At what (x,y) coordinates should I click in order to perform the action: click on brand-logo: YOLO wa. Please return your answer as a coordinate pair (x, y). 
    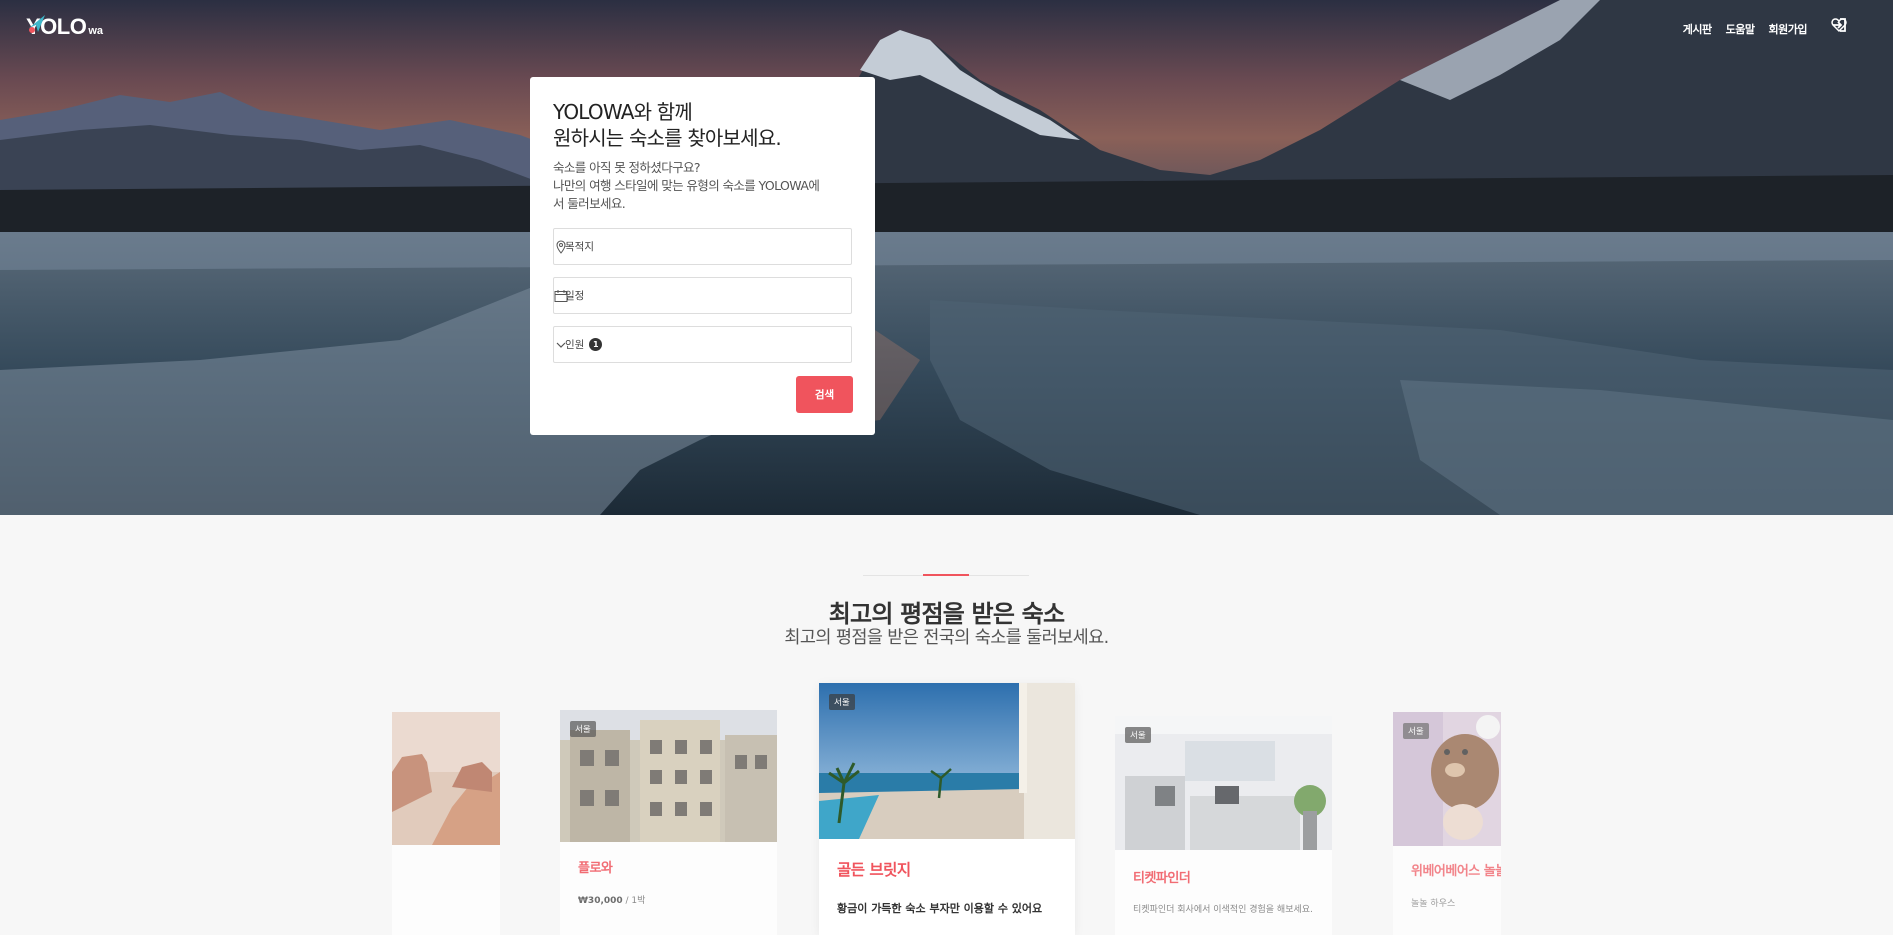
    Looking at the image, I should click on (64, 27).